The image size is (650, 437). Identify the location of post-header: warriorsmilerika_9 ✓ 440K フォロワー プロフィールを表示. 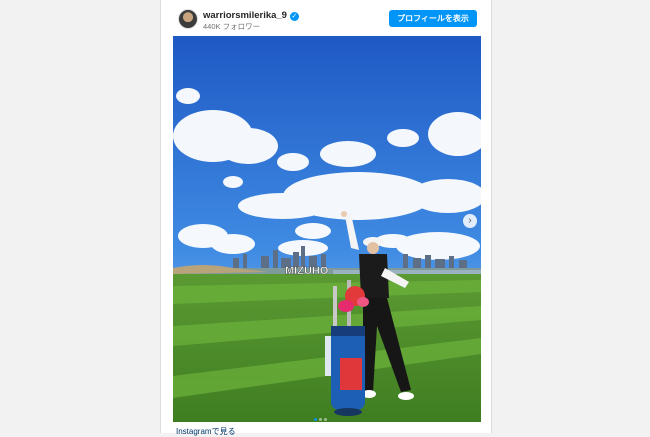
(326, 18).